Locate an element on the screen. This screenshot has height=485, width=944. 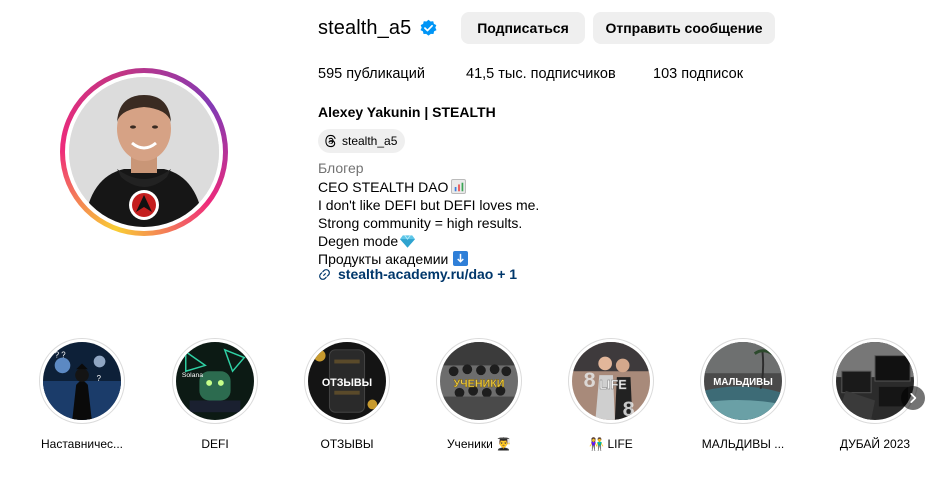
highlight-ring: 8 LIFE 8 is located at coordinates (611, 381).